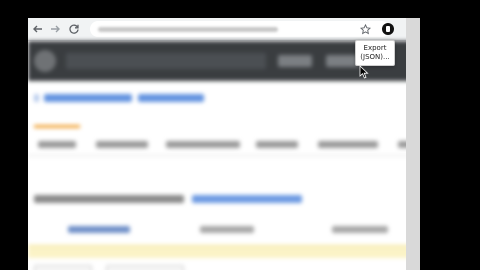 This screenshot has height=270, width=480. Describe the element at coordinates (166, 61) in the screenshot. I see `header-search` at that location.